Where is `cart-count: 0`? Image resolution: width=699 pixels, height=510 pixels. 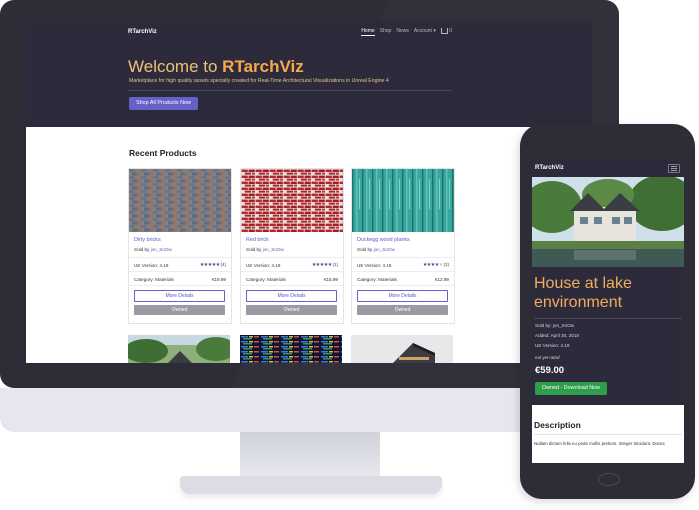 cart-count: 0 is located at coordinates (450, 31).